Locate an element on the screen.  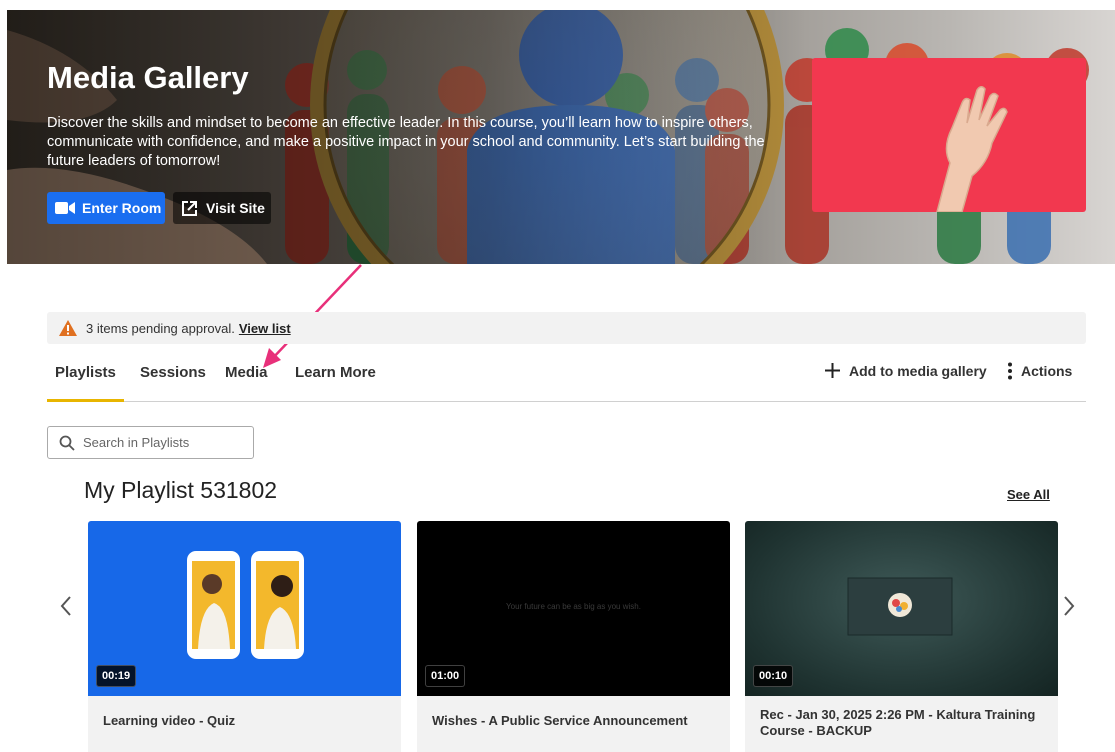
enter-room-button: Enter Room is located at coordinates (106, 208).